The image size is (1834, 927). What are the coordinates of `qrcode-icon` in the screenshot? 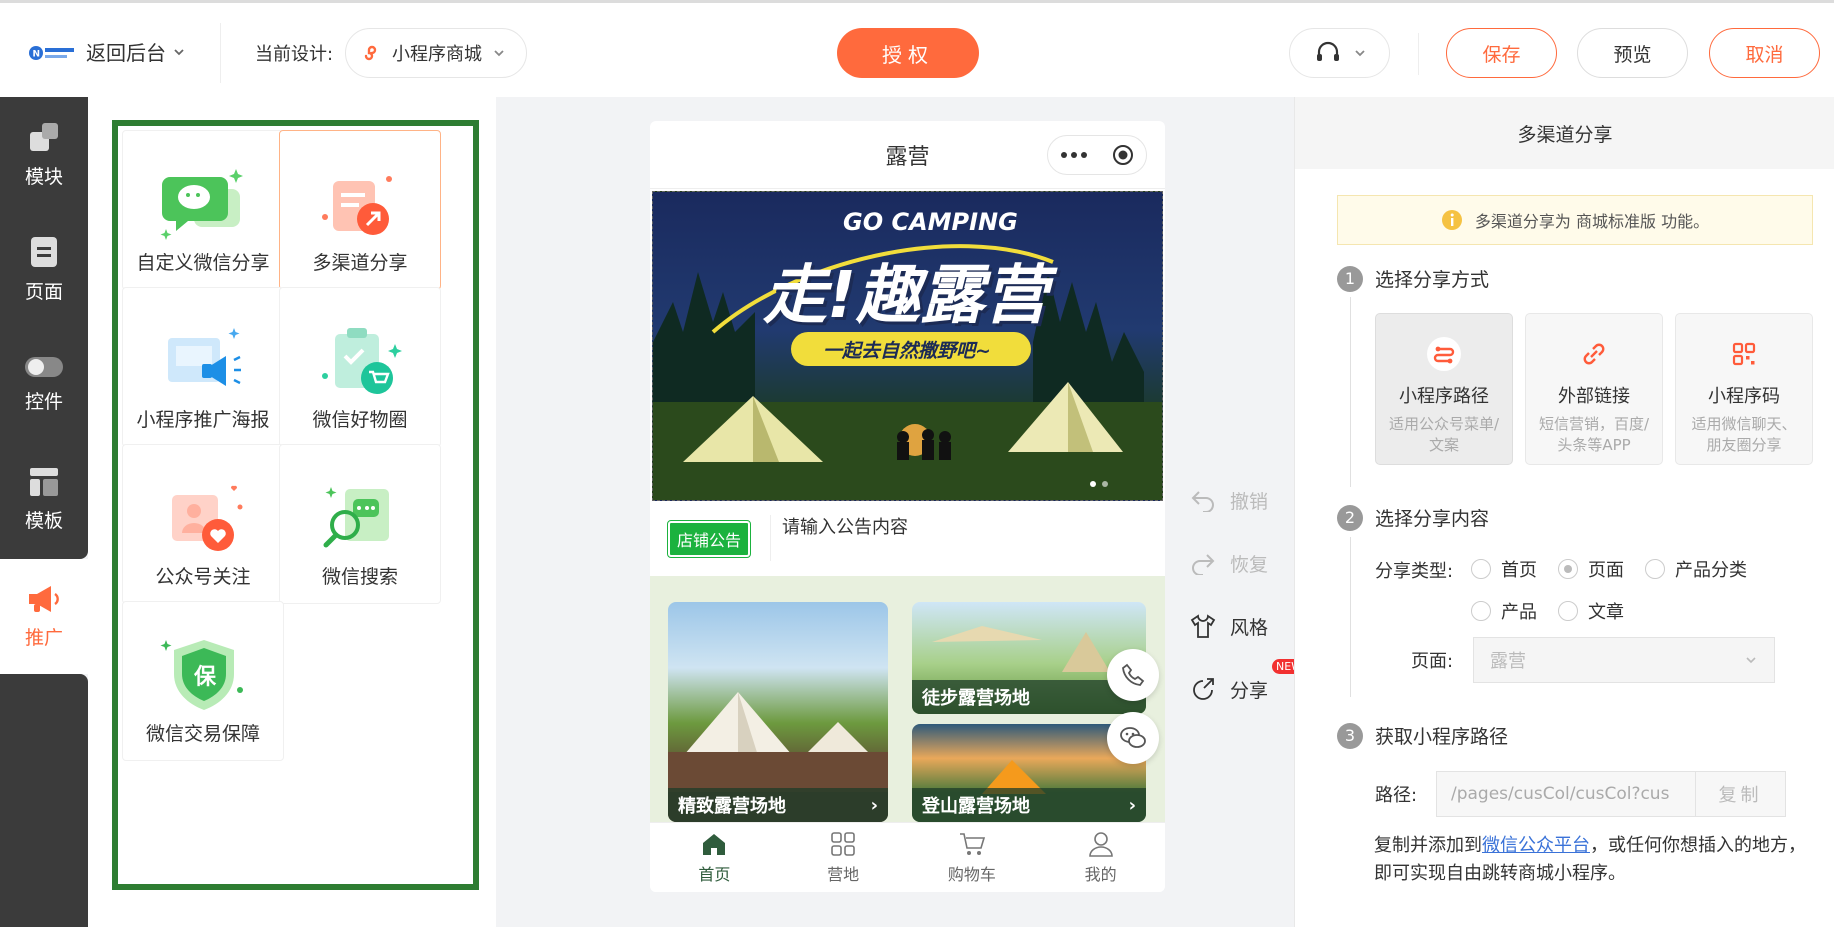 It's located at (1744, 354).